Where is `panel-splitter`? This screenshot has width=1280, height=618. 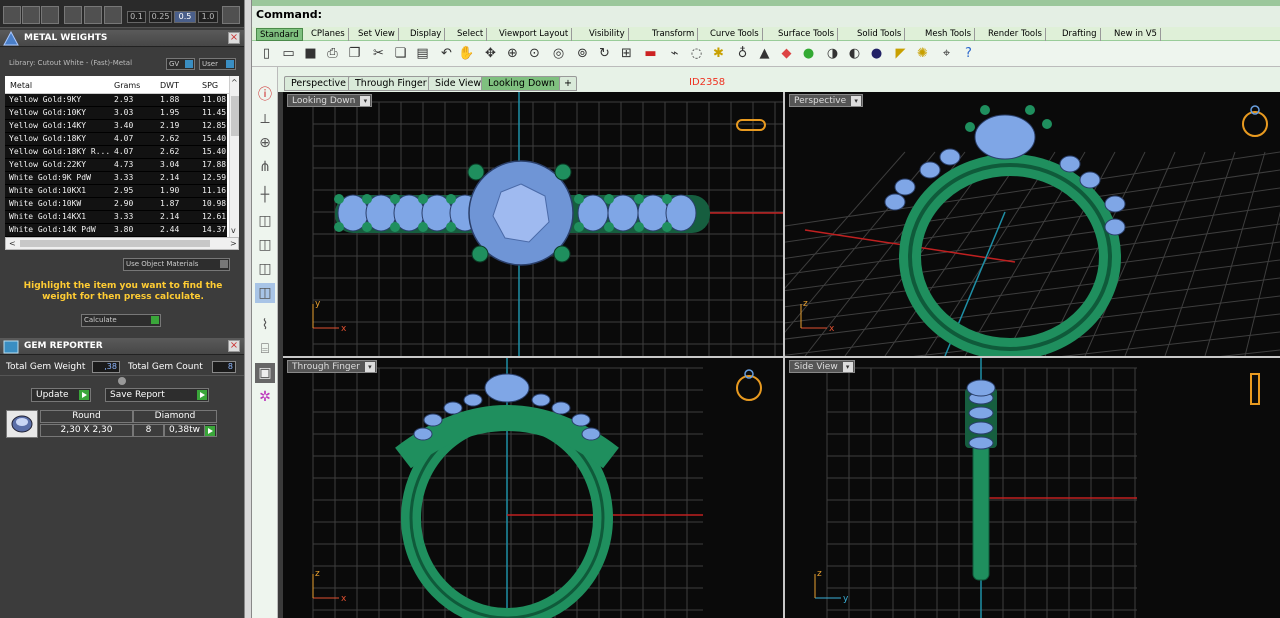
panel-splitter is located at coordinates (248, 309).